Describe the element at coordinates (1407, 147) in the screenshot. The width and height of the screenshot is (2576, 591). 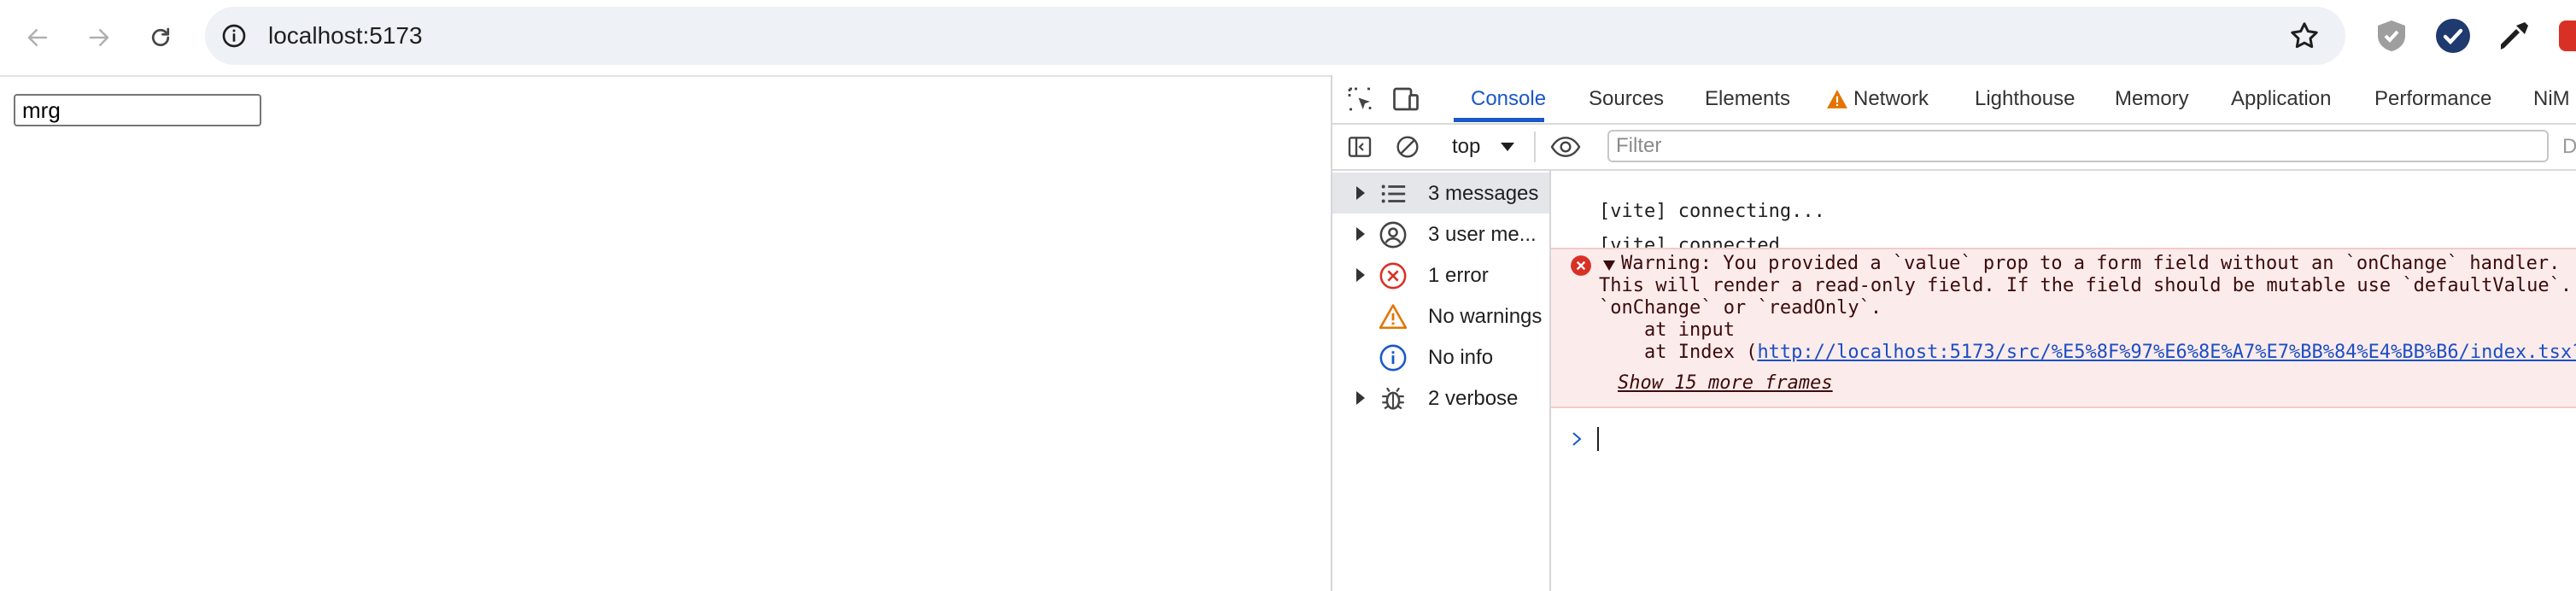
I see `clear-console-icon` at that location.